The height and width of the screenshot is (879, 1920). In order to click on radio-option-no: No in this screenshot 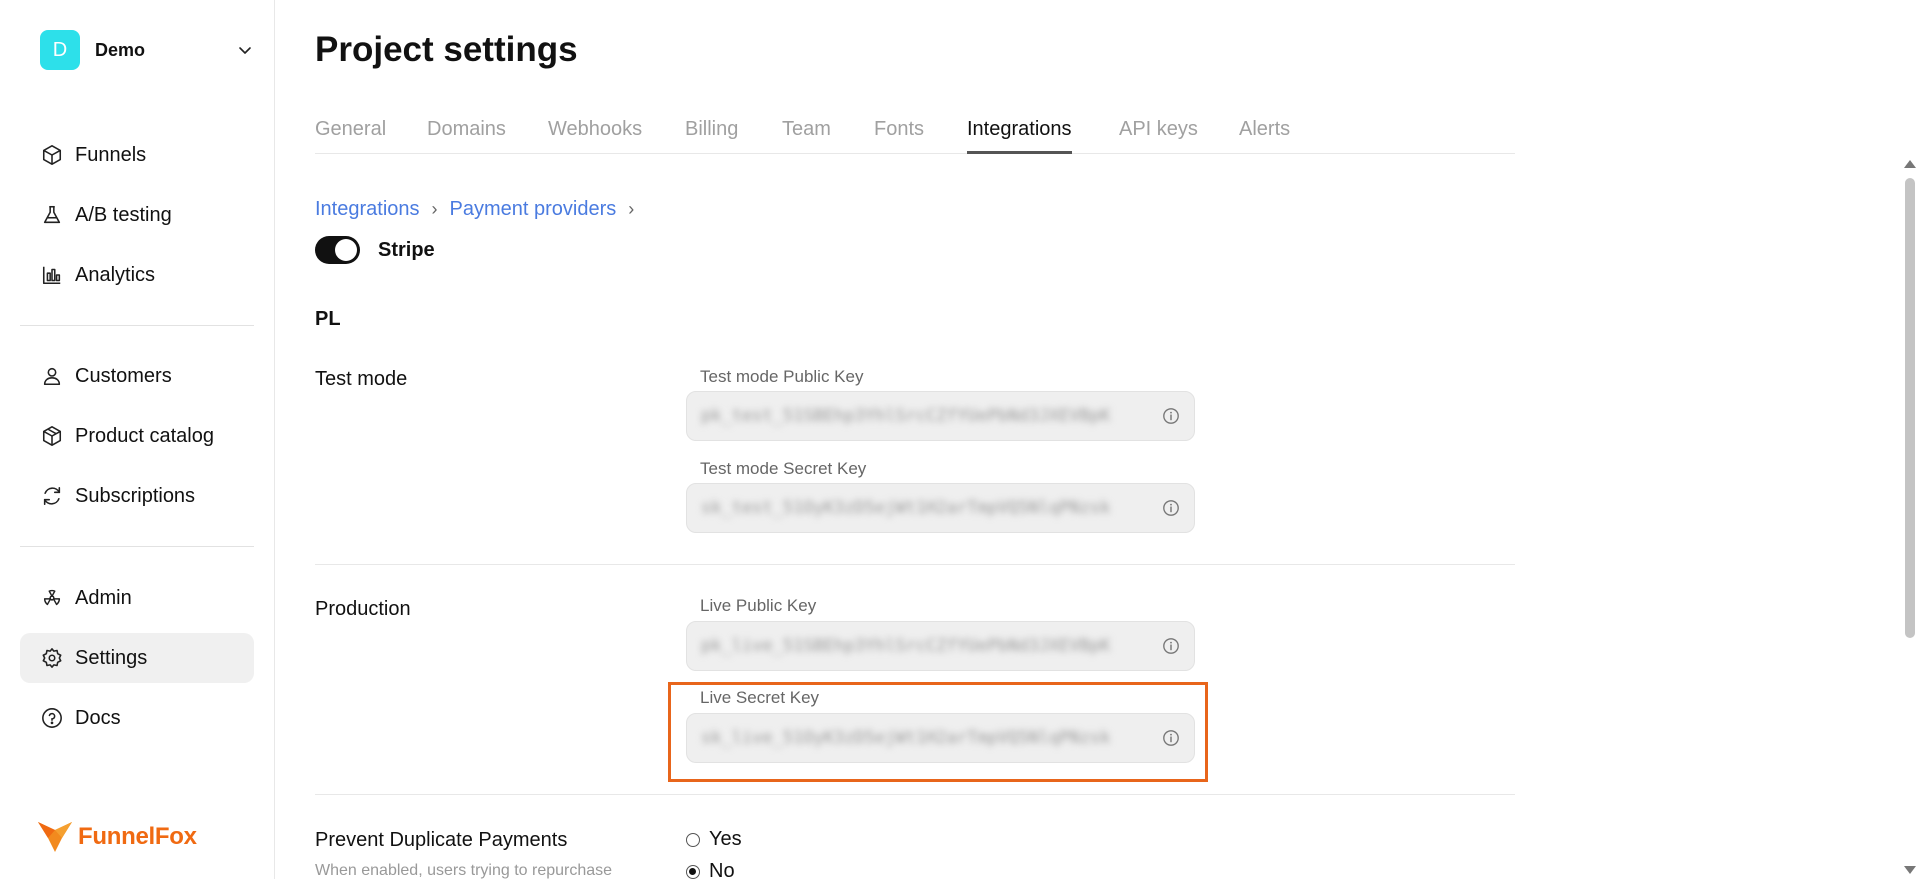, I will do `click(710, 869)`.